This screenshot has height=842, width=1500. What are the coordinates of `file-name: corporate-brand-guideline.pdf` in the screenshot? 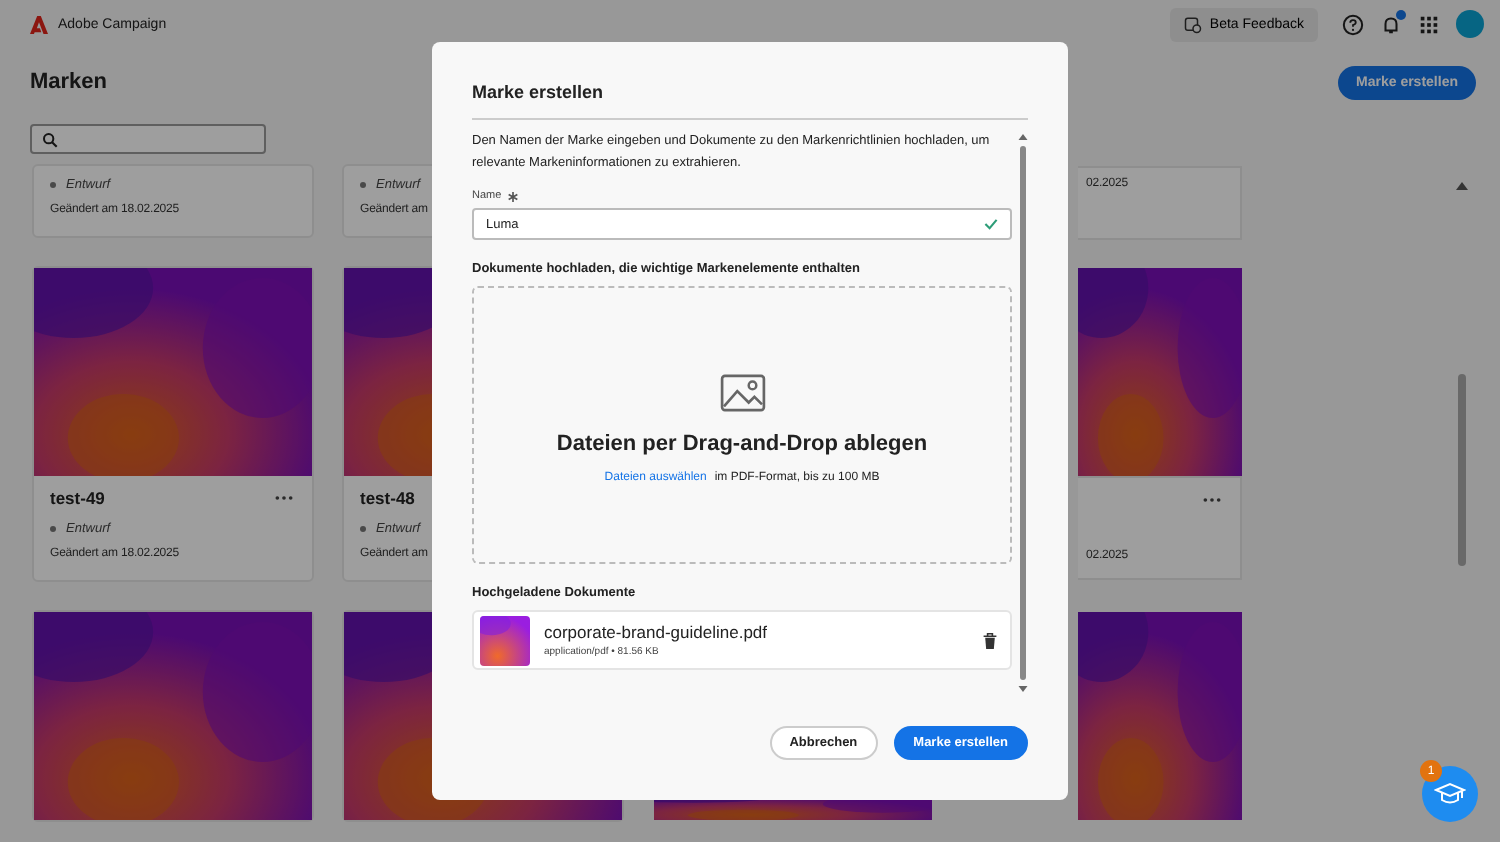 It's located at (657, 632).